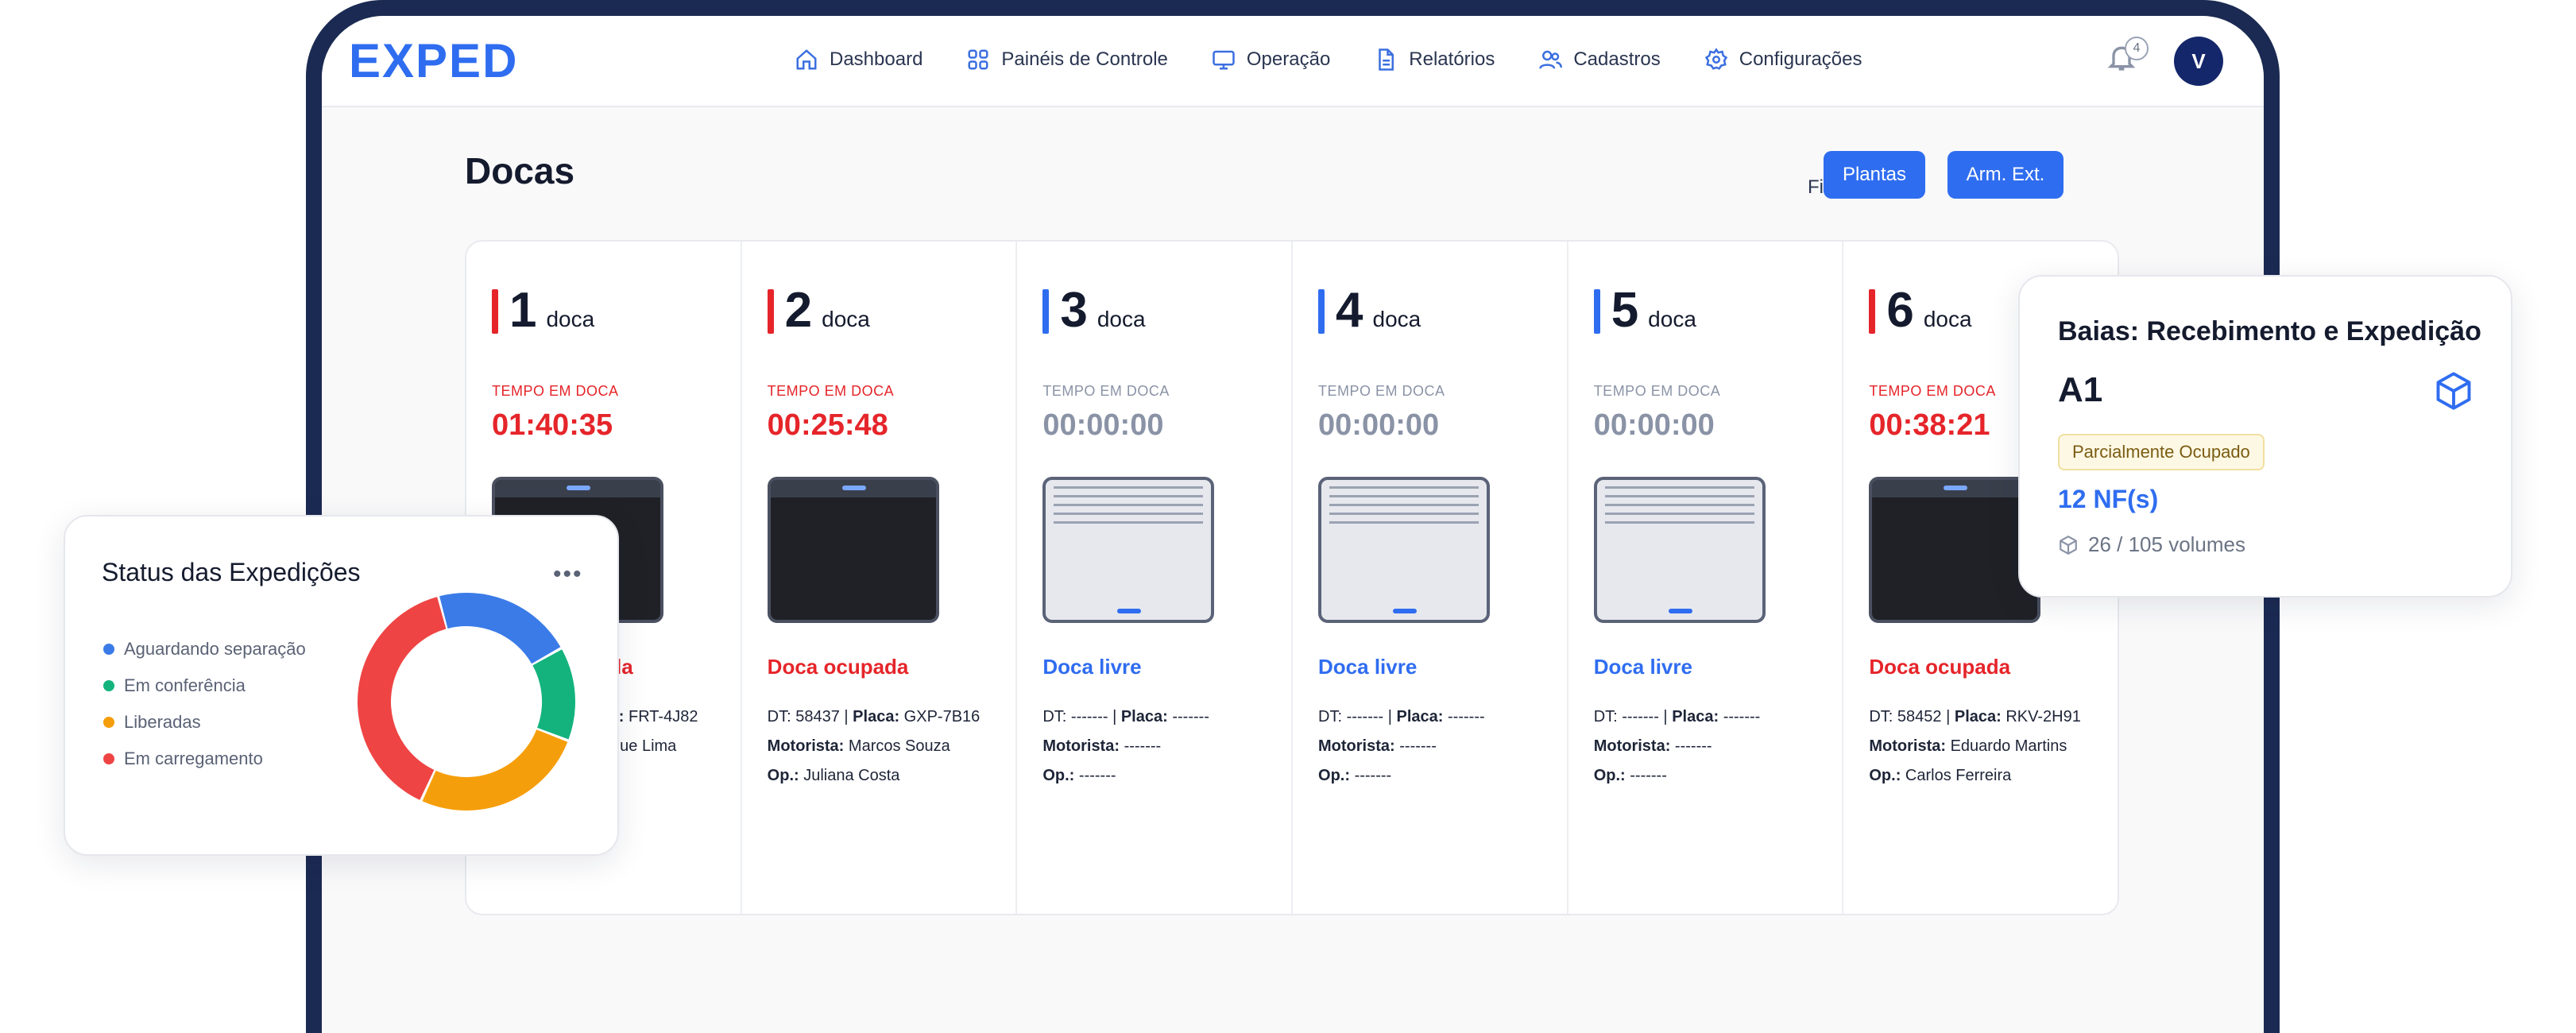  I want to click on notifications-button: 4, so click(2127, 59).